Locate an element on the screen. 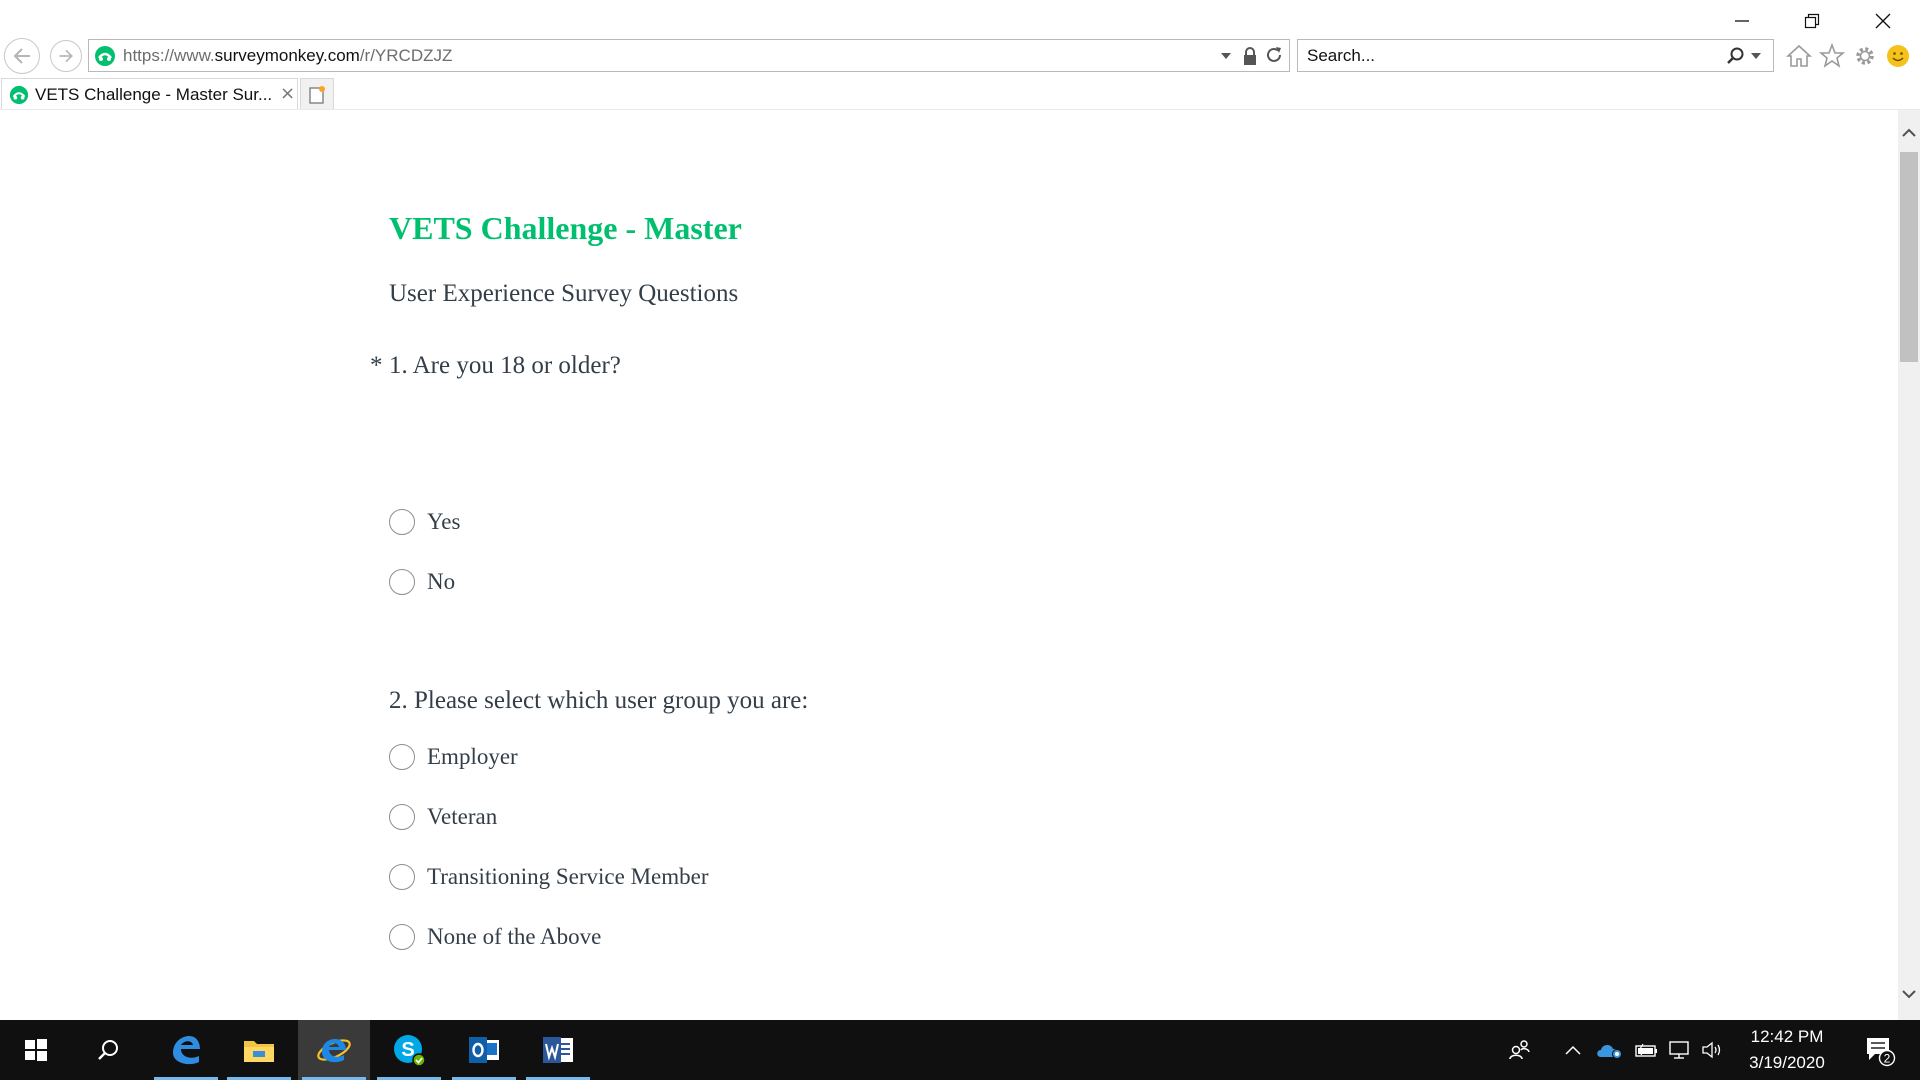 The image size is (1920, 1080). start-icon is located at coordinates (36, 1050).